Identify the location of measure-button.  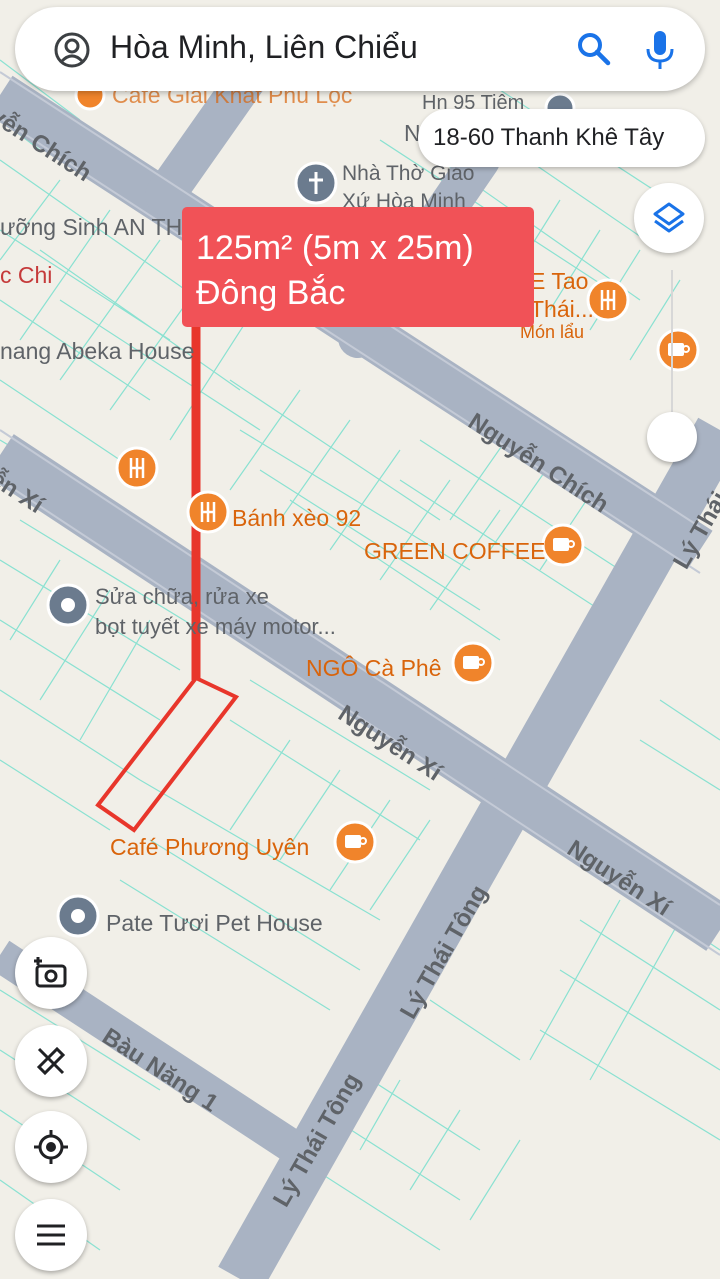
(51, 1061).